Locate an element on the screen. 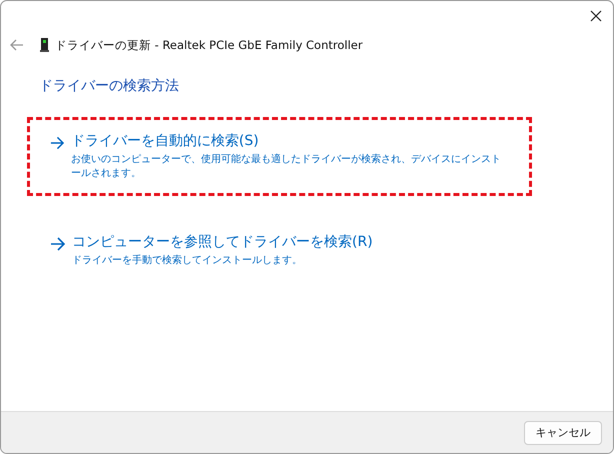 The height and width of the screenshot is (454, 614). window-title: ドライバーの更新 - Realtek PCIe GbE Family Controller is located at coordinates (209, 45).